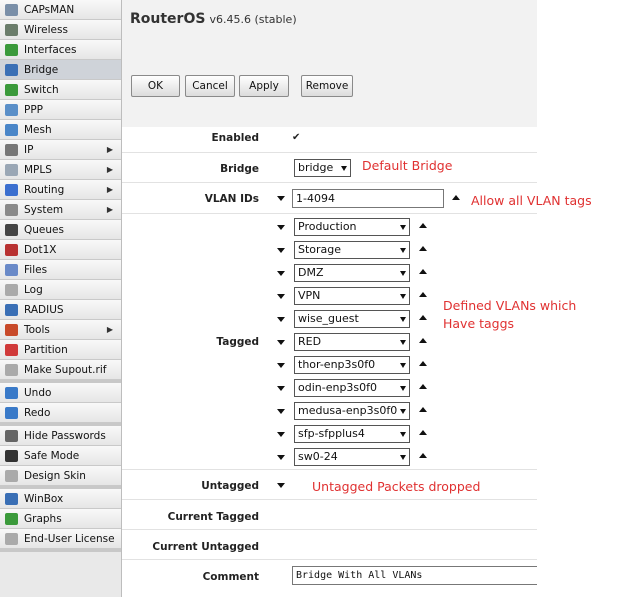  I want to click on bridge-select: bridge, so click(322, 168).